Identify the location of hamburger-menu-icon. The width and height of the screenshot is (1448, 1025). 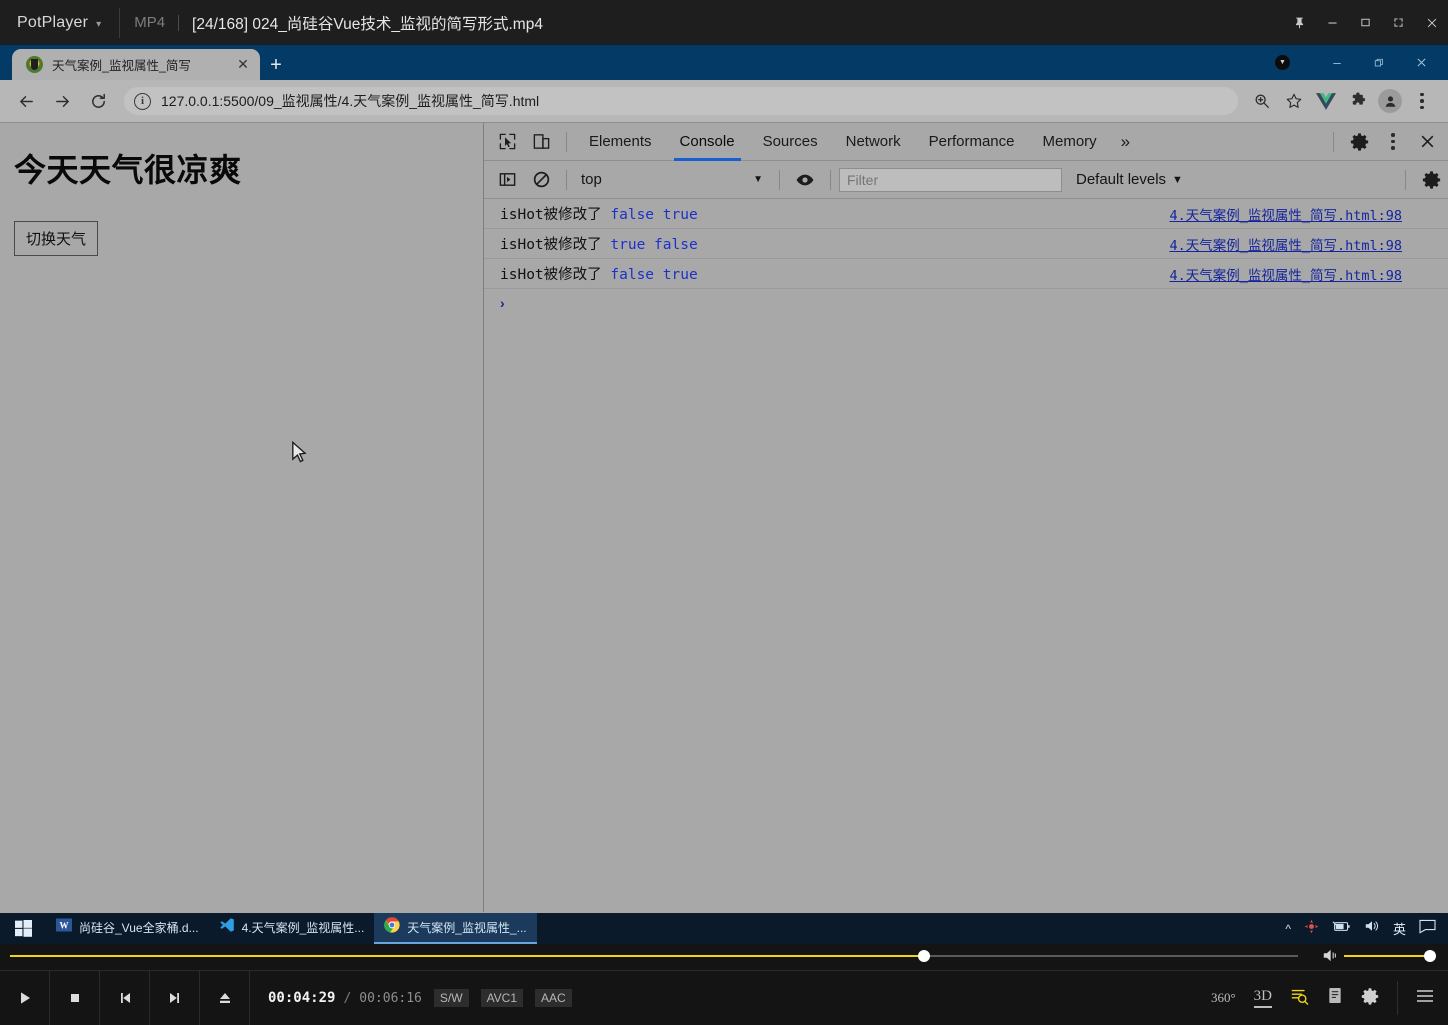
(1425, 998).